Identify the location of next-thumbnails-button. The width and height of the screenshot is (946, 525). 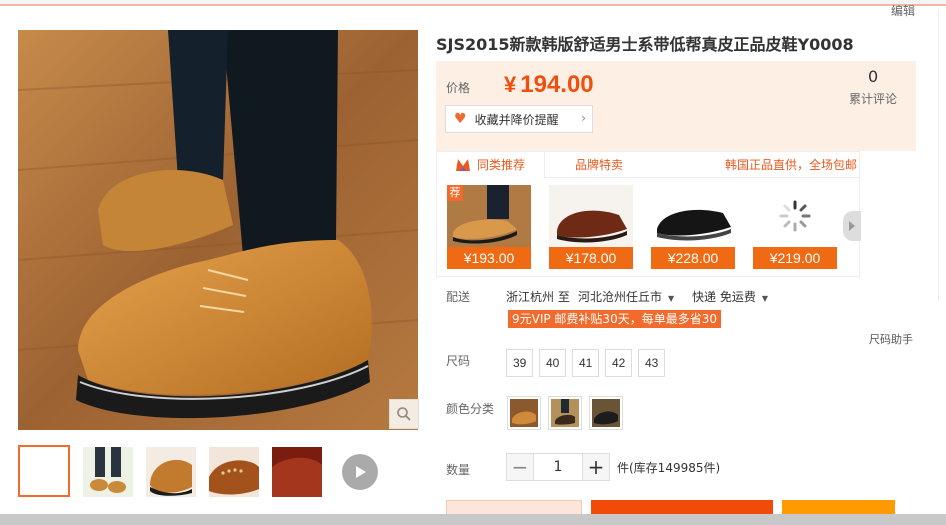
(360, 472).